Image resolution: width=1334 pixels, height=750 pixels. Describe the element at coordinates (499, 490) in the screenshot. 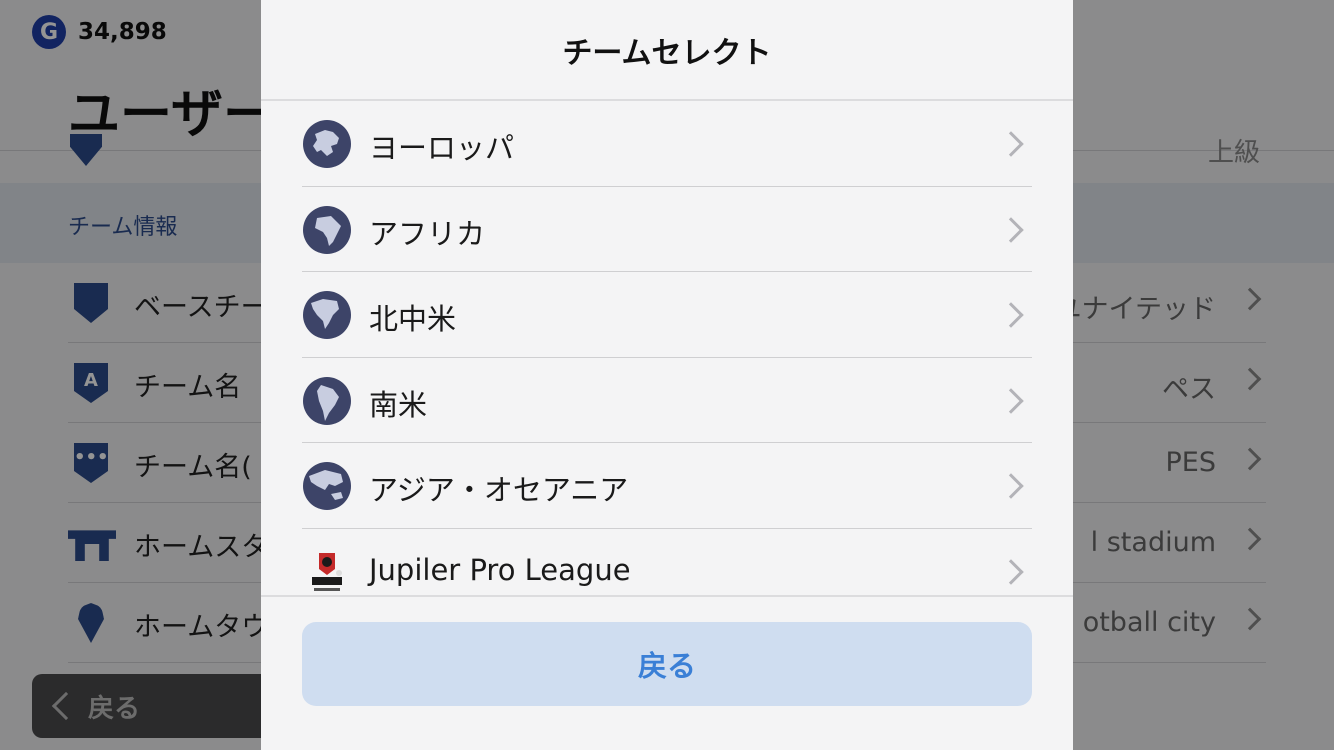

I see `region-label: アジア・オセアニア` at that location.